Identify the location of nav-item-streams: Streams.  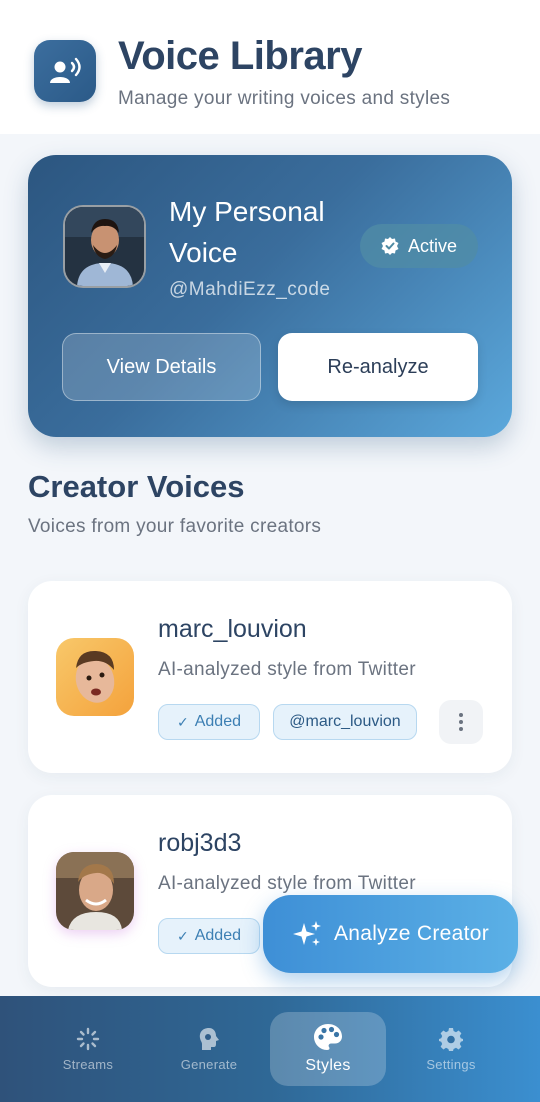
(88, 1049).